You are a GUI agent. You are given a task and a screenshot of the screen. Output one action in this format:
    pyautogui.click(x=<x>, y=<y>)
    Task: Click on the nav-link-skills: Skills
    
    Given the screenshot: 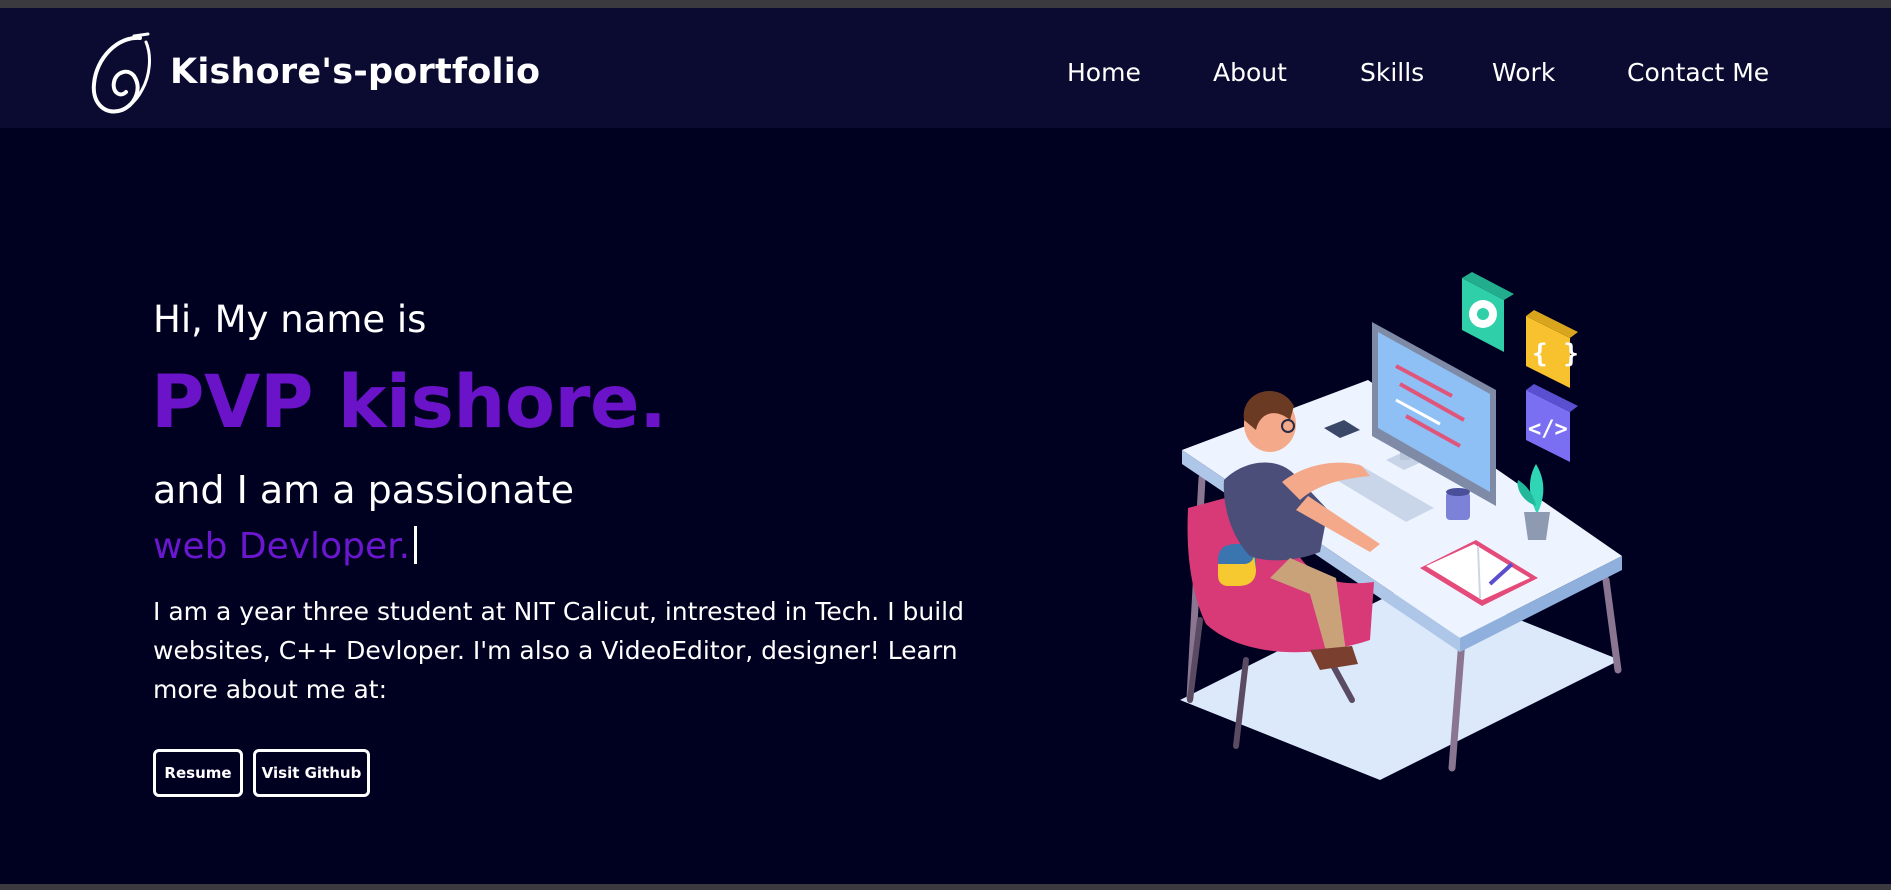 What is the action you would take?
    pyautogui.click(x=1392, y=72)
    